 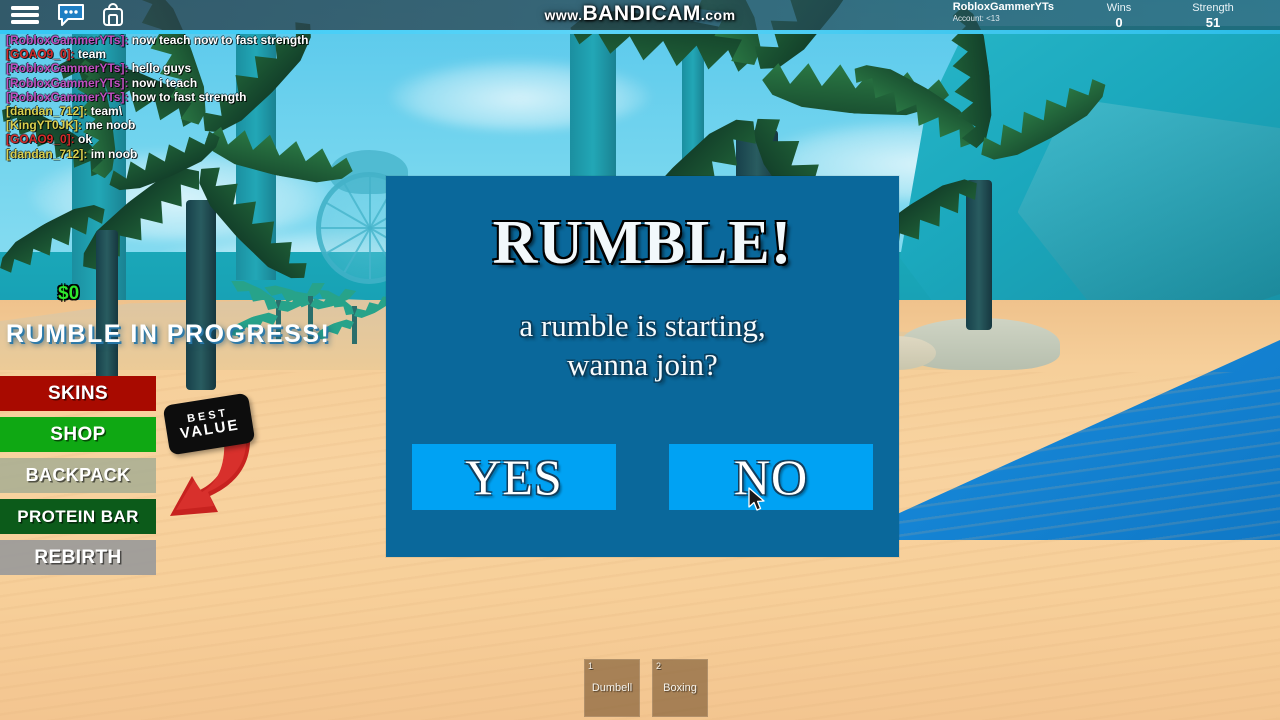 I want to click on chat-message: [RobloxGammerYTs]: now i teach, so click(x=216, y=83).